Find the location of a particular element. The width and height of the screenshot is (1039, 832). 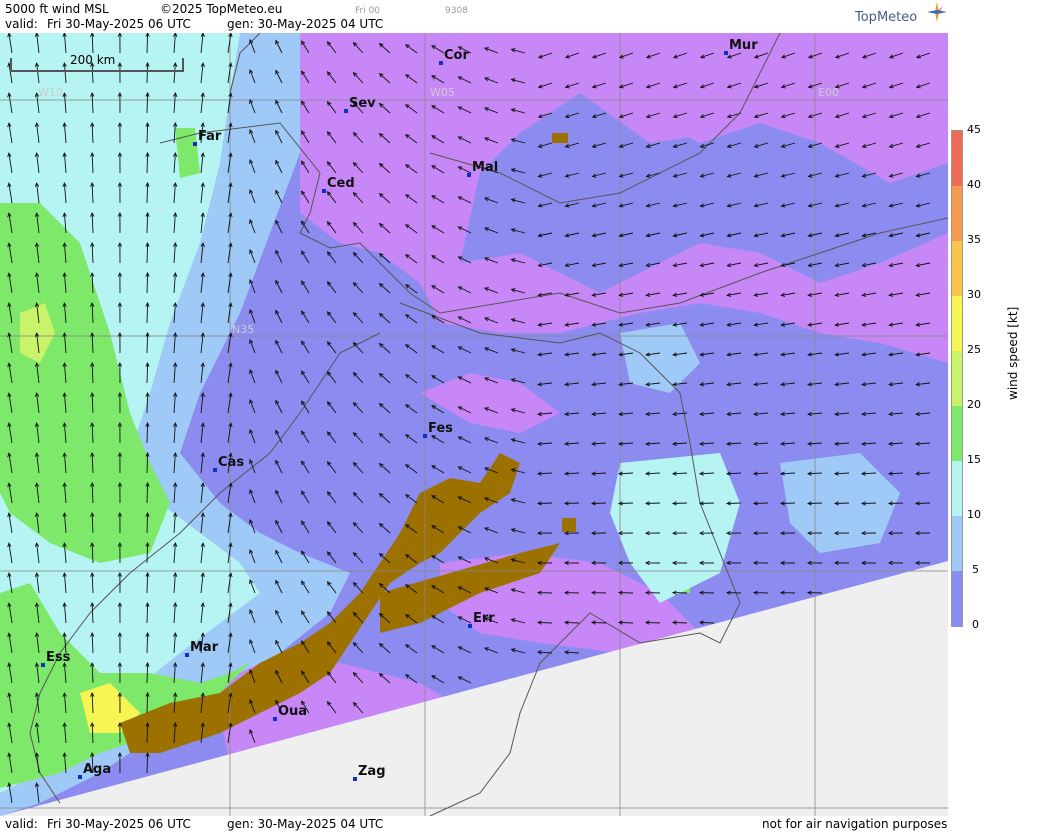

city-label: Err is located at coordinates (484, 618).